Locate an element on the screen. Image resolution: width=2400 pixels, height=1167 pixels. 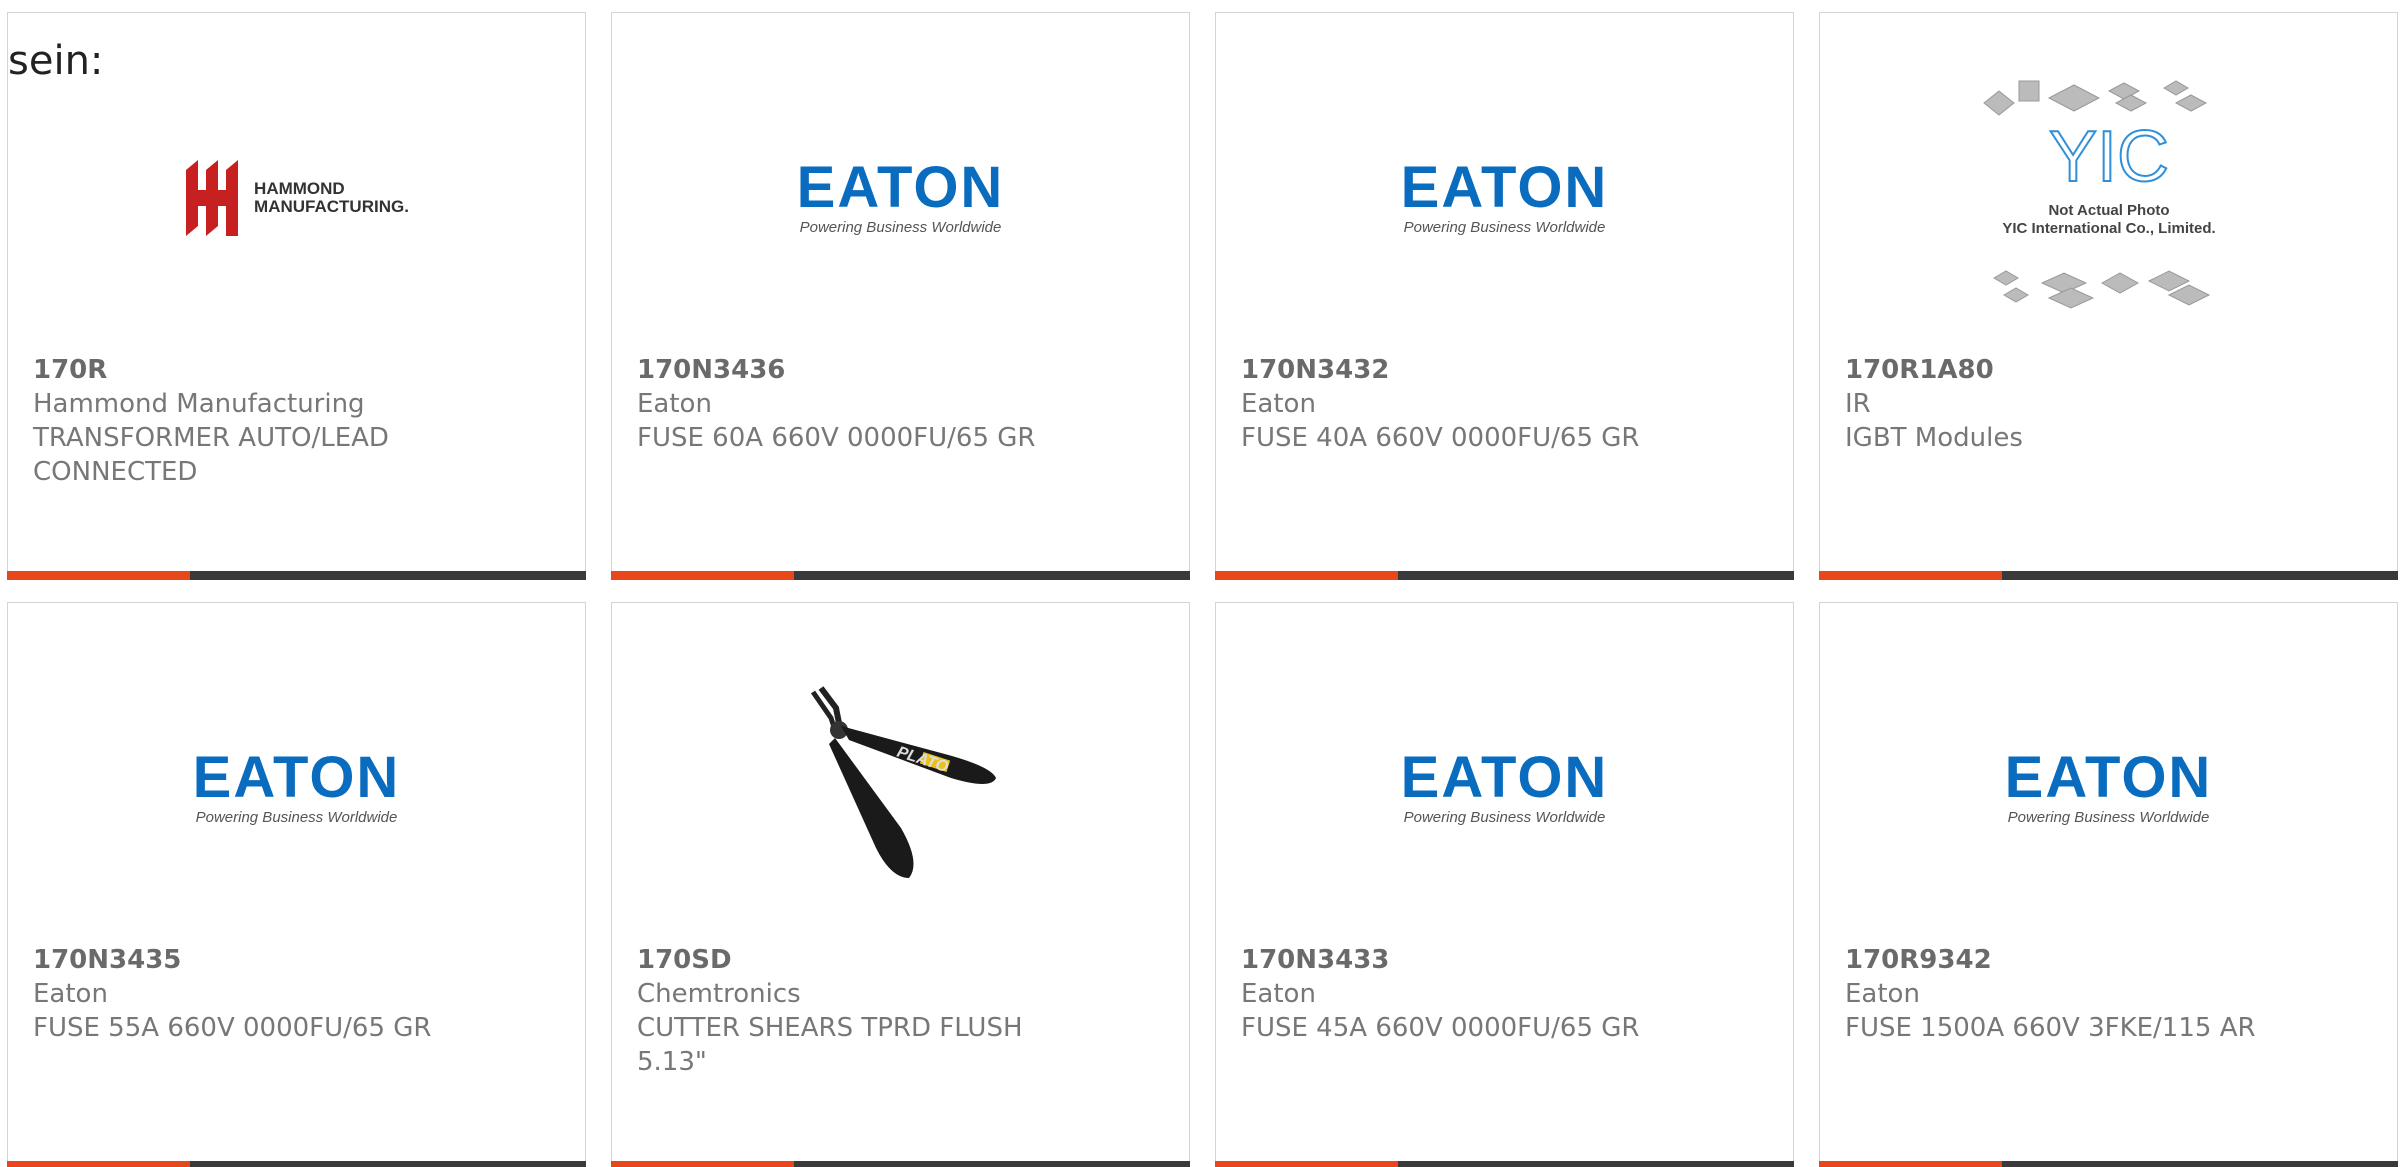
cutter-shears-icon is located at coordinates (903, 782).